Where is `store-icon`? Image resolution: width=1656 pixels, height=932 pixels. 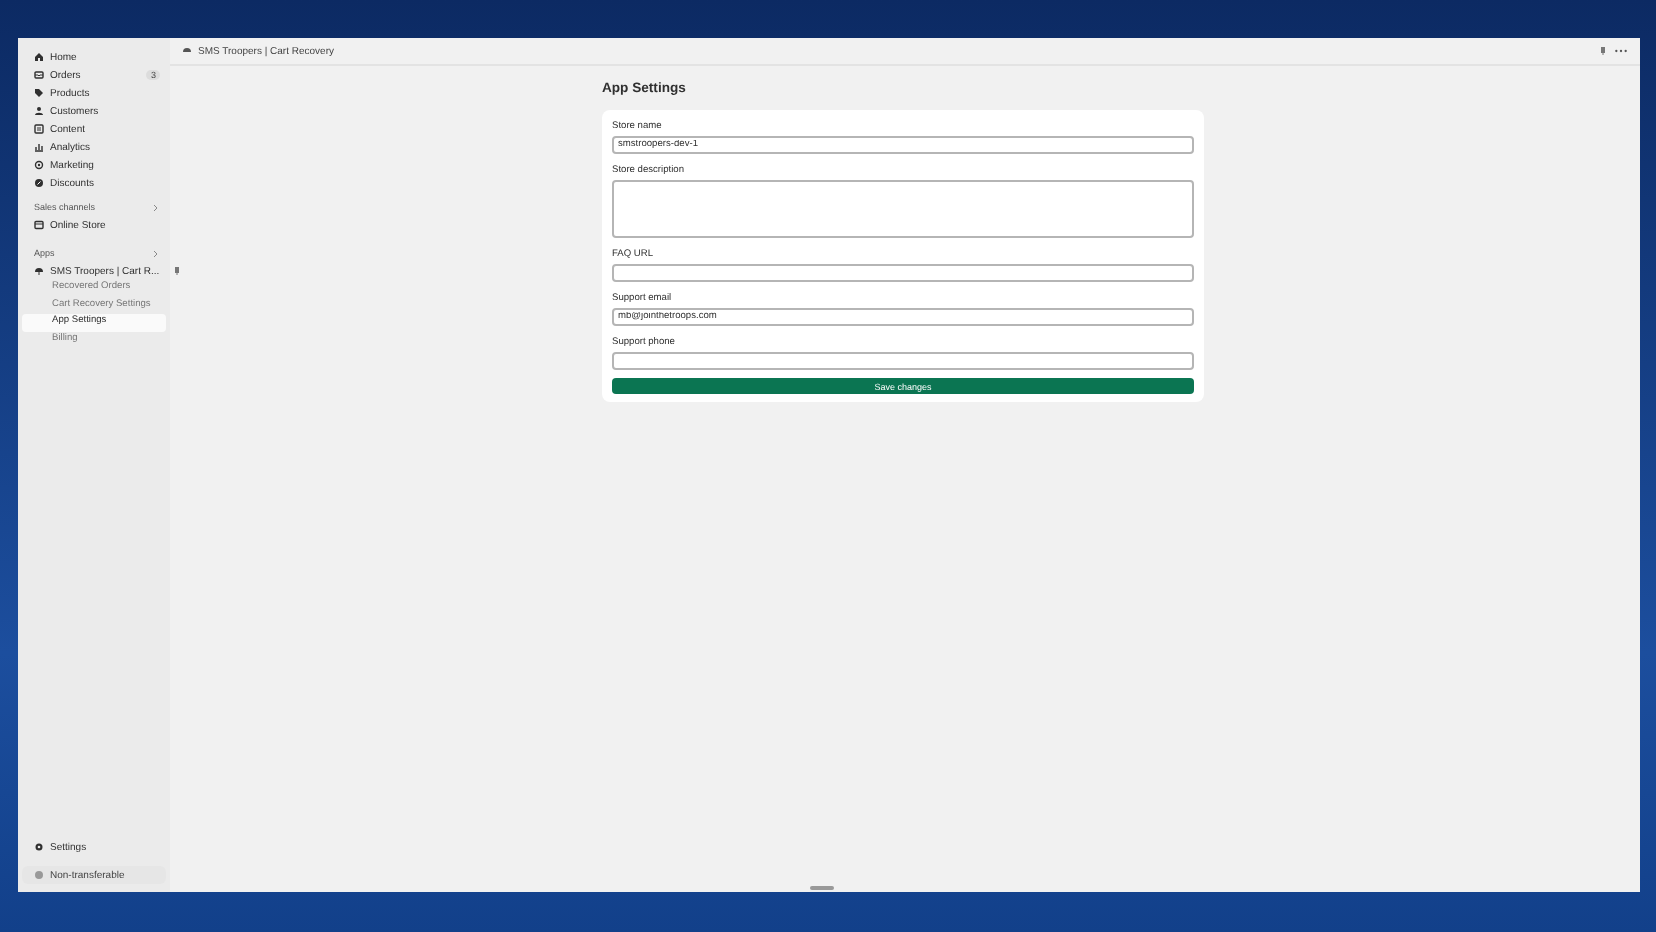 store-icon is located at coordinates (39, 225).